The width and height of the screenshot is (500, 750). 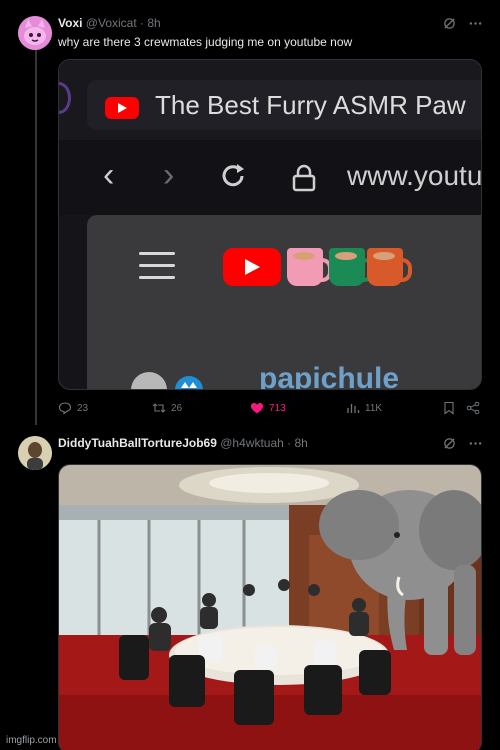 I want to click on like-count: 713, so click(x=277, y=408).